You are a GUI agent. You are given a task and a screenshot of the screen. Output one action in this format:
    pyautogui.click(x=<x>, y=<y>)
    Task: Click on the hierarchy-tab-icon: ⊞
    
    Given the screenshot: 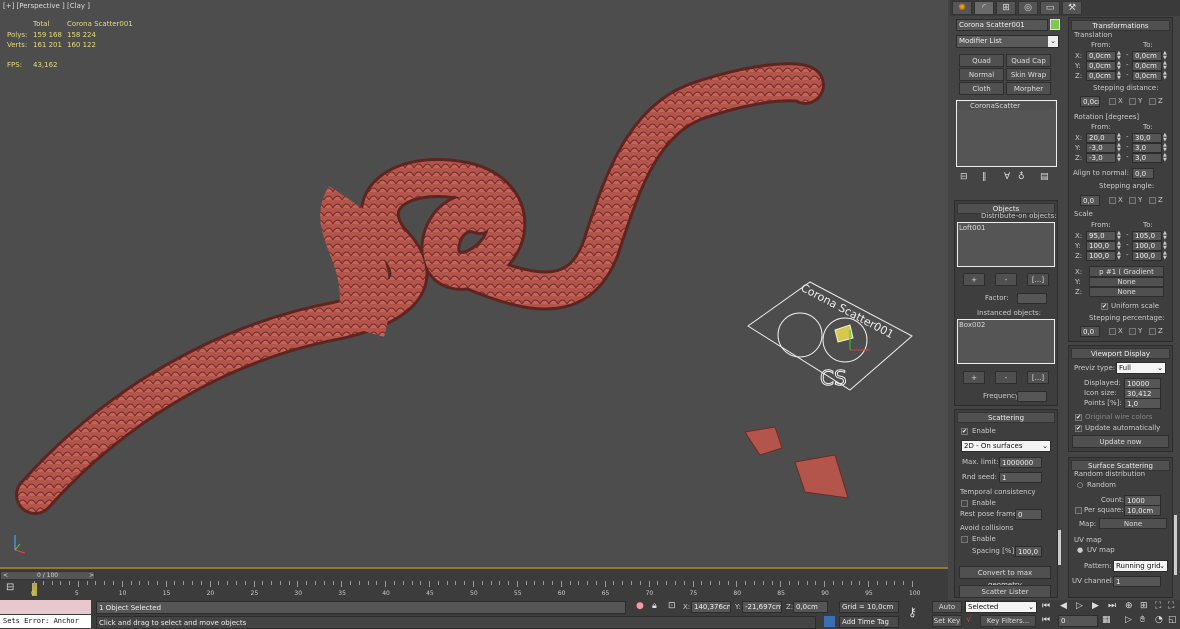 What is the action you would take?
    pyautogui.click(x=1006, y=8)
    